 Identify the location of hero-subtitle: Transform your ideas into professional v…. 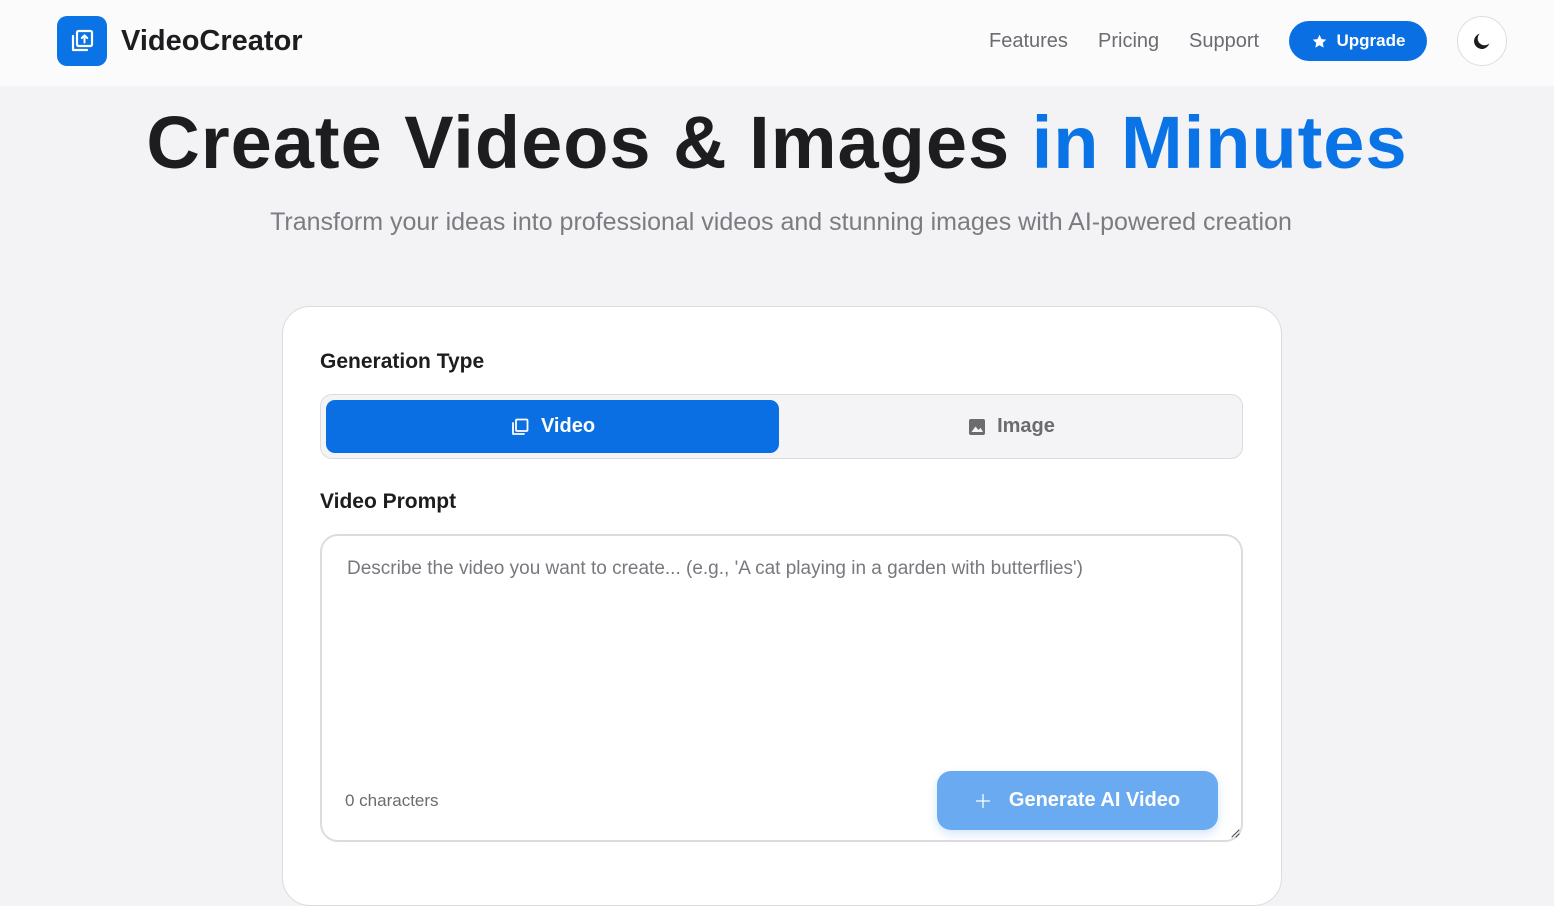
(781, 222).